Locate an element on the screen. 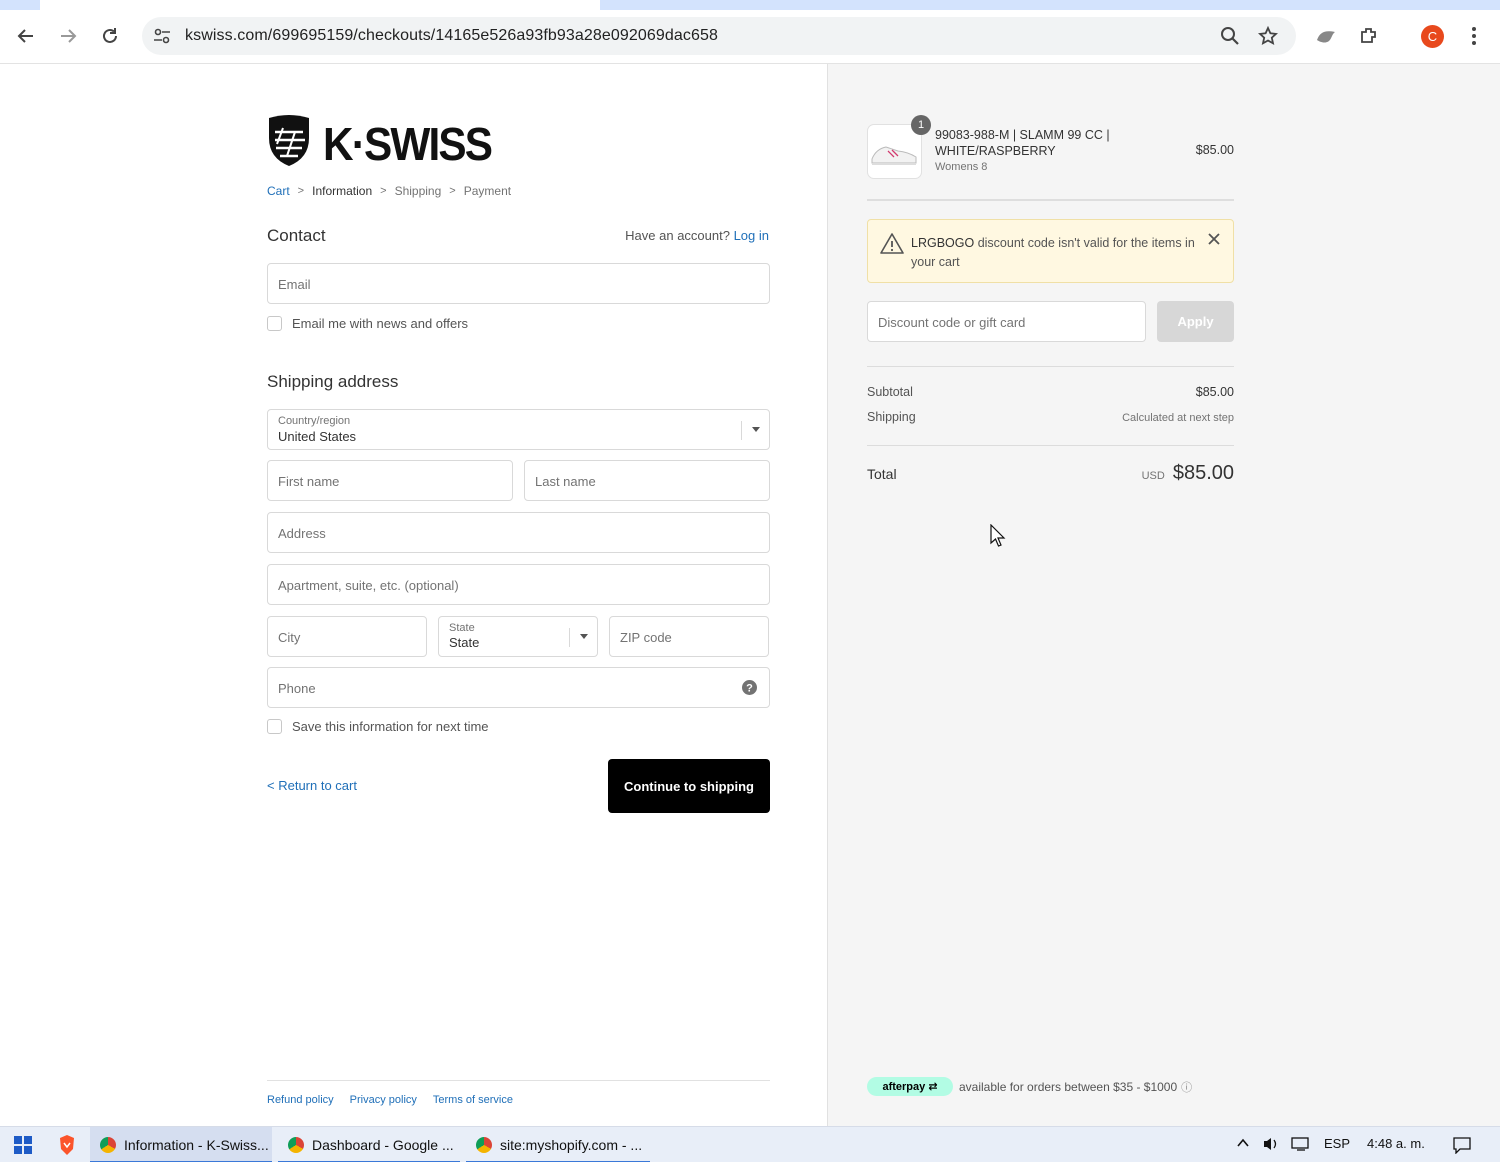 This screenshot has height=1162, width=1500. return-to-cart-link: < Return to cart is located at coordinates (312, 785).